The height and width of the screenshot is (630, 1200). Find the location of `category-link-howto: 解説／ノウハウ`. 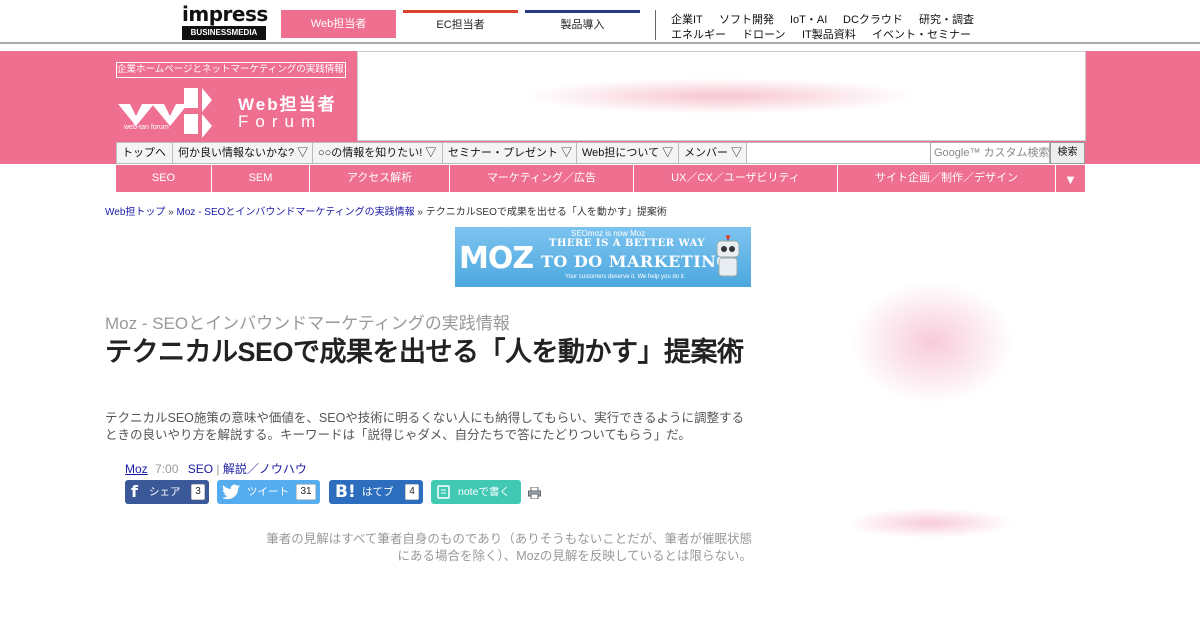

category-link-howto: 解説／ノウハウ is located at coordinates (265, 469).